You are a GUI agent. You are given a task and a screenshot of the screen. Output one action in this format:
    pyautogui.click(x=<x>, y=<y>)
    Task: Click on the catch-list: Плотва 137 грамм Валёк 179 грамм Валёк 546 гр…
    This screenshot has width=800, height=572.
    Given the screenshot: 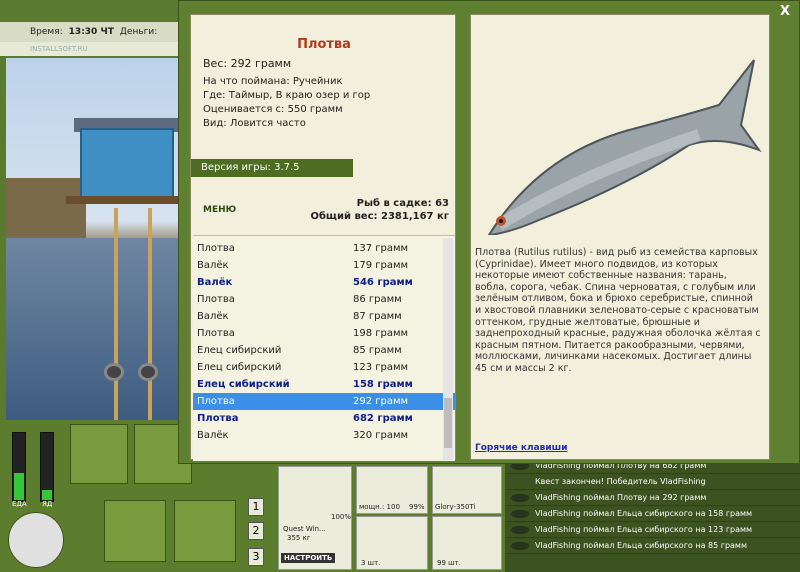 What is the action you would take?
    pyautogui.click(x=324, y=348)
    